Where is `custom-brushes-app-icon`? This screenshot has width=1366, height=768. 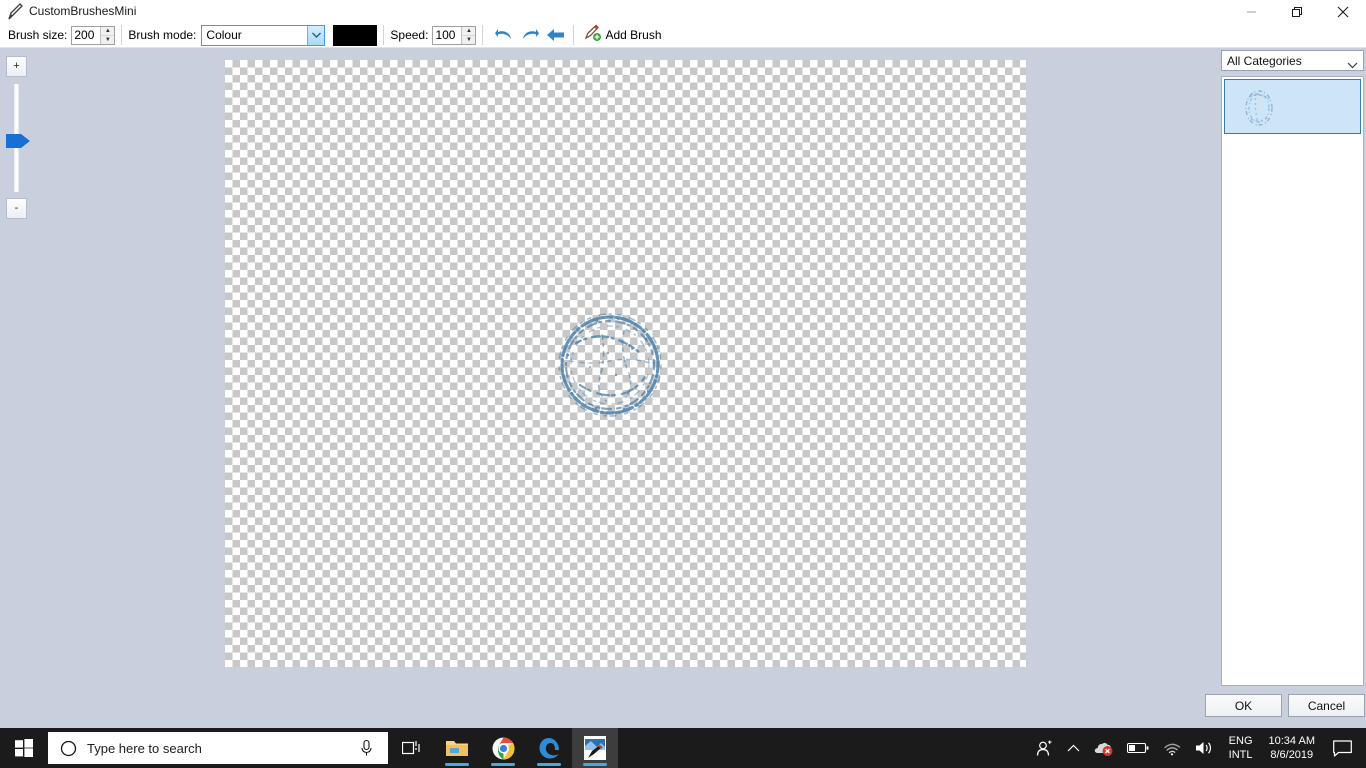 custom-brushes-app-icon is located at coordinates (595, 748).